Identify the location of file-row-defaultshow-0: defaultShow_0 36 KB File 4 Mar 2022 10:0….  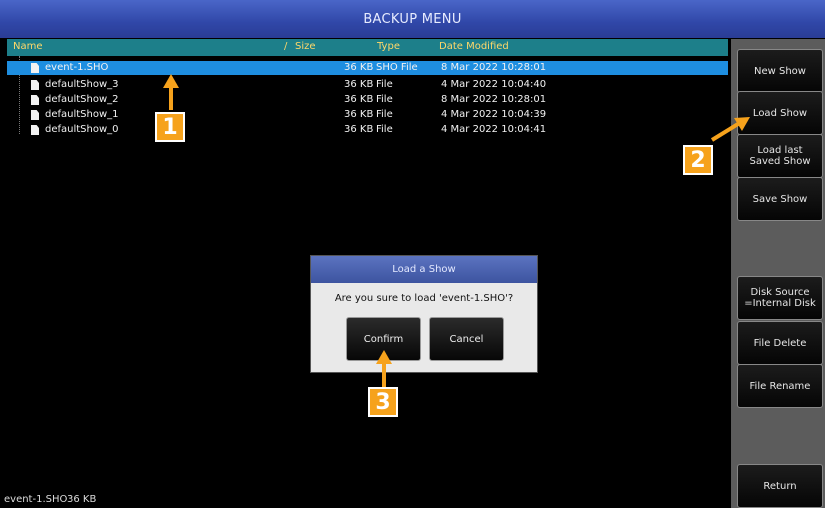
(367, 130).